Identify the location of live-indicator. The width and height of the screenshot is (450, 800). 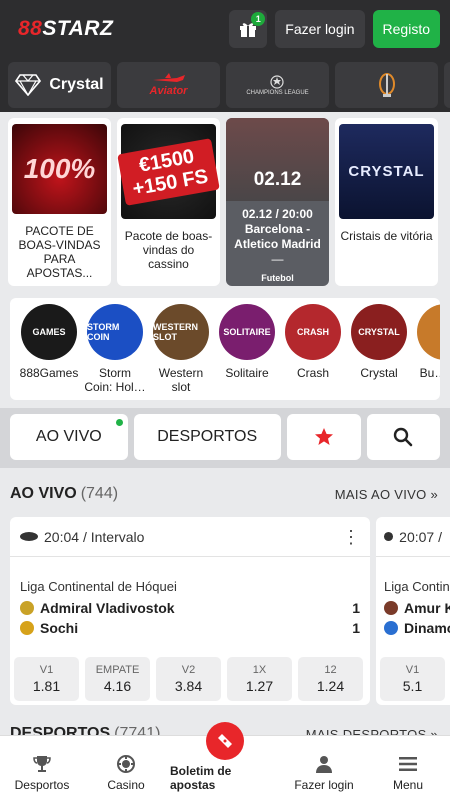
(119, 422).